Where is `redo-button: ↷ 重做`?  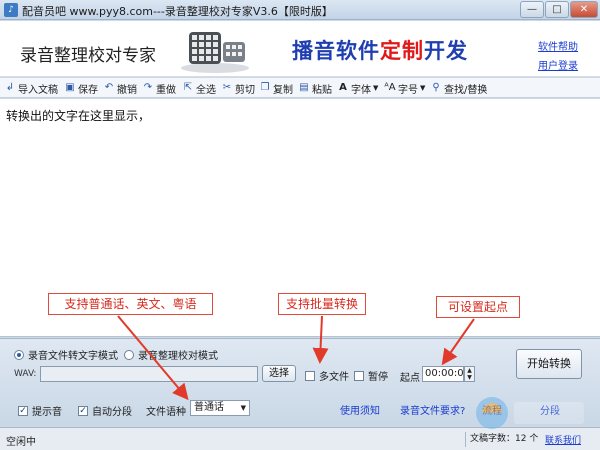
redo-button: ↷ 重做 is located at coordinates (159, 88).